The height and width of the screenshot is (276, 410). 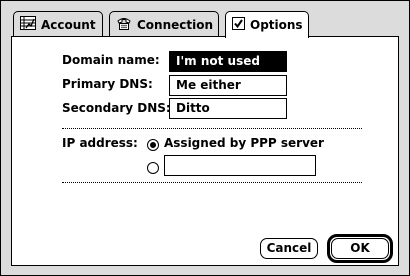 I want to click on tab-account-label: Account, so click(x=68, y=24).